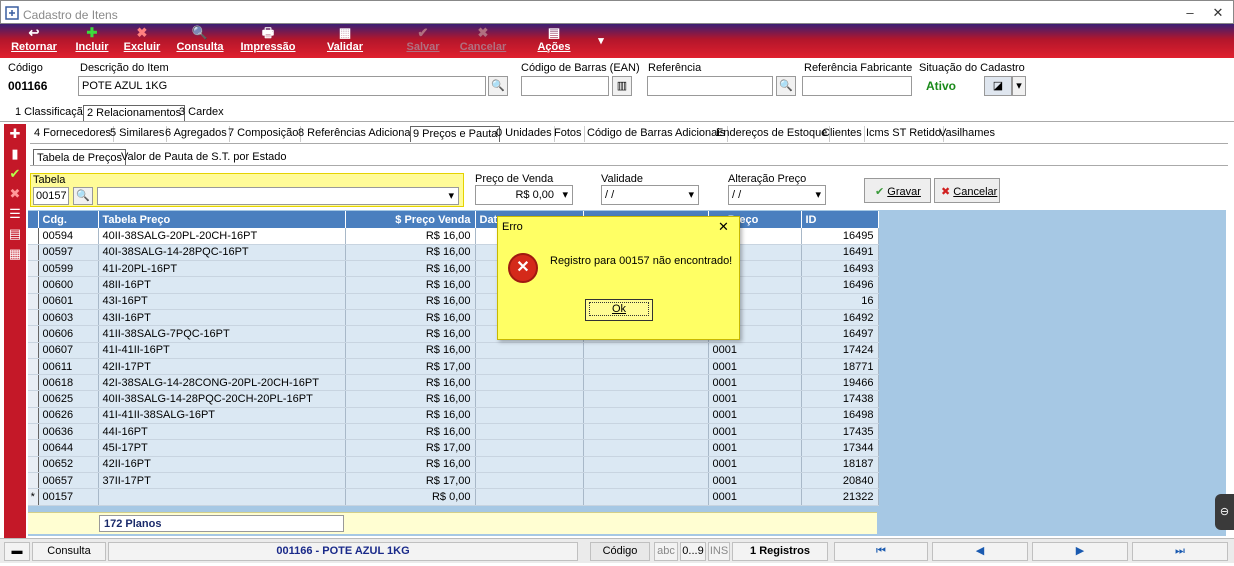 Image resolution: width=1234 pixels, height=566 pixels. Describe the element at coordinates (980, 551) in the screenshot. I see `previous-record-icon: ◀` at that location.